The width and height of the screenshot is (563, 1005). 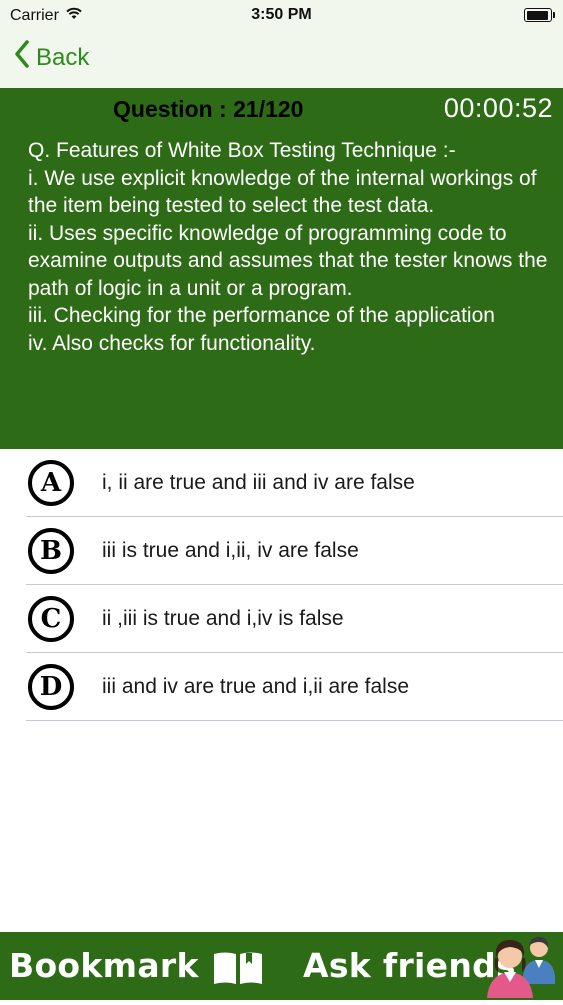 I want to click on timer: 00:00:52, so click(x=498, y=108).